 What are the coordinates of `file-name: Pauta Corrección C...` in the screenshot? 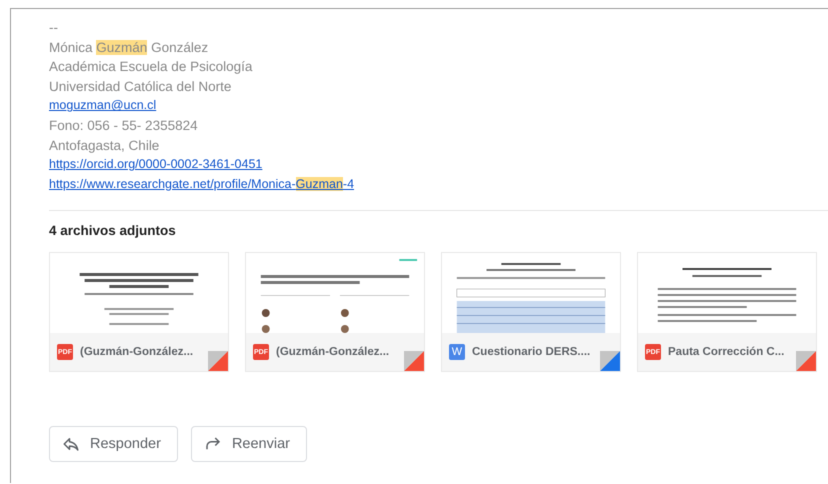 It's located at (726, 352).